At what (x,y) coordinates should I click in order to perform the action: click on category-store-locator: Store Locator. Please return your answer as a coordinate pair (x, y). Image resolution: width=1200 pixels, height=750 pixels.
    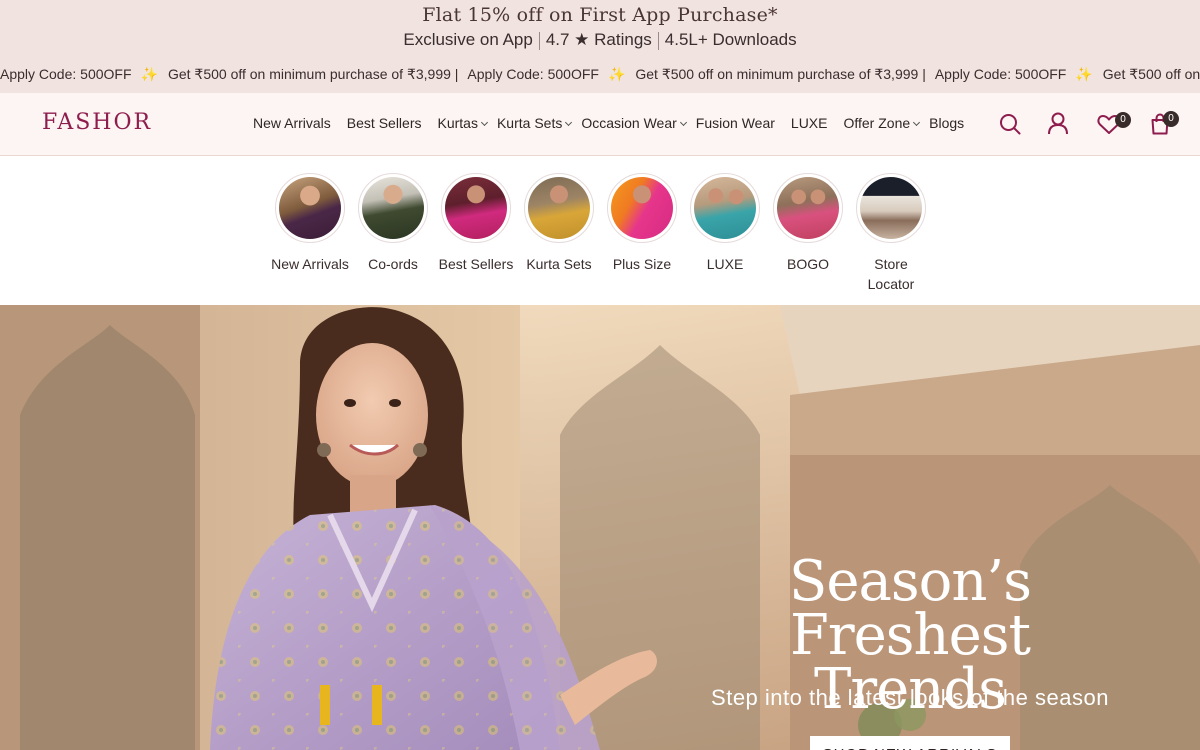
    Looking at the image, I should click on (891, 233).